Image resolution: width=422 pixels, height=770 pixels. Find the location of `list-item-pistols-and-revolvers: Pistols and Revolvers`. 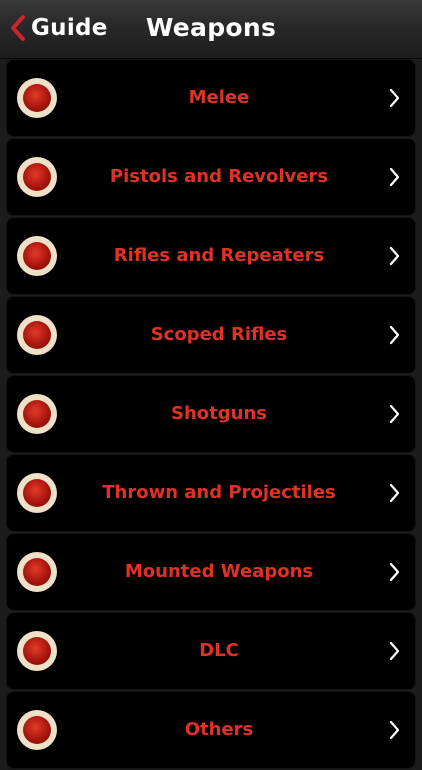

list-item-pistols-and-revolvers: Pistols and Revolvers is located at coordinates (211, 177).